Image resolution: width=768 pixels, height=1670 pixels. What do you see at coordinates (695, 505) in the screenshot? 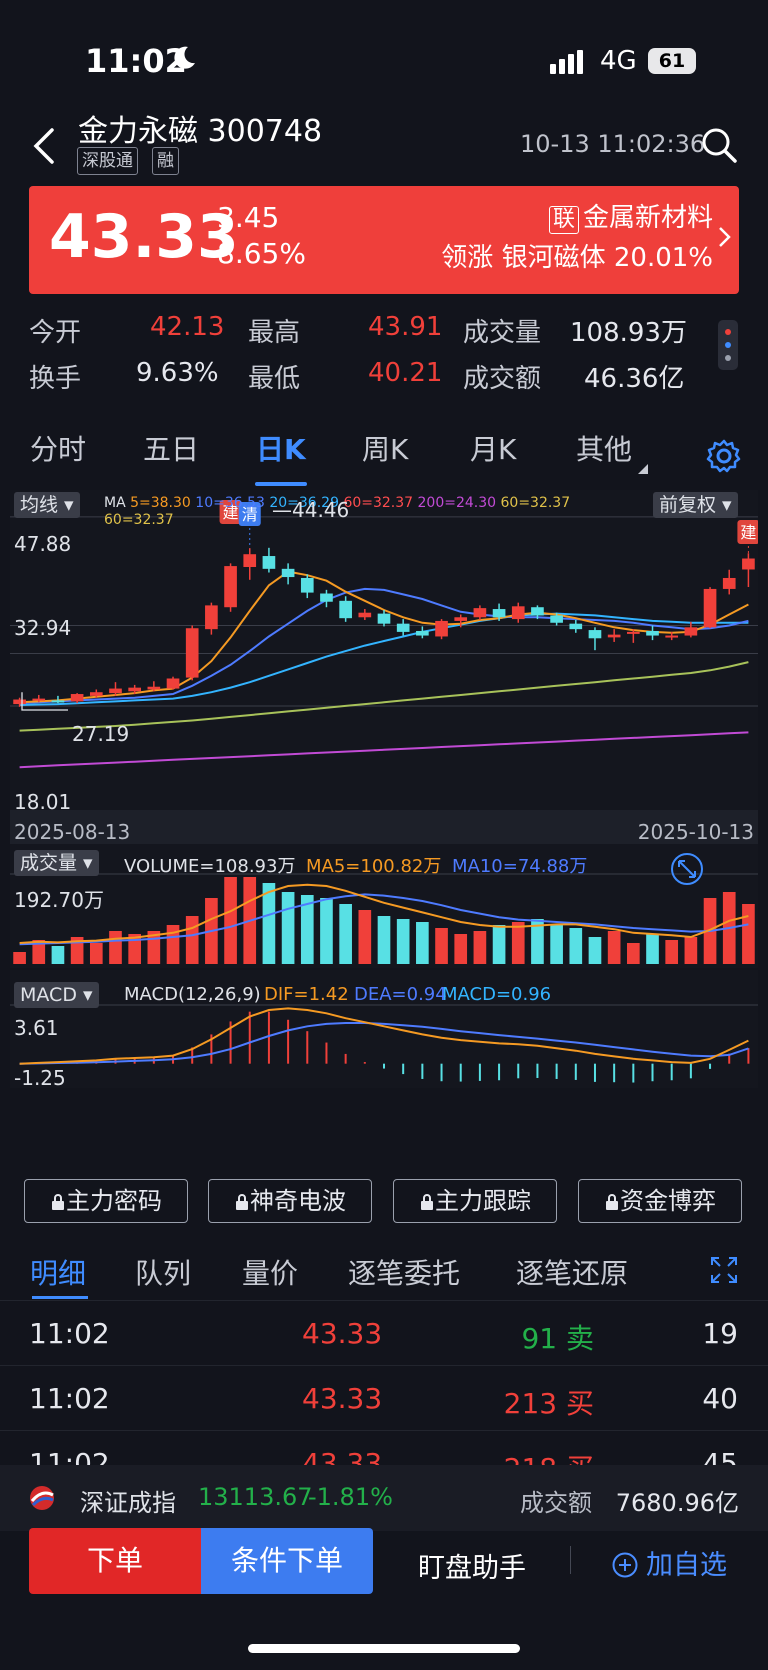
I see `adjust-selector: 前复权 ▾` at bounding box center [695, 505].